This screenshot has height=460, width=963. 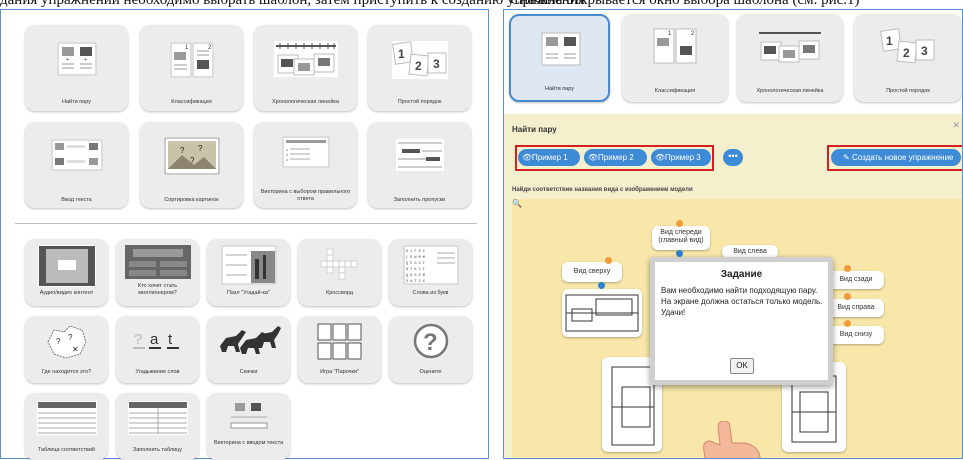 I want to click on template-tile-quiz-text: Викторина с вводом текста, so click(x=248, y=426).